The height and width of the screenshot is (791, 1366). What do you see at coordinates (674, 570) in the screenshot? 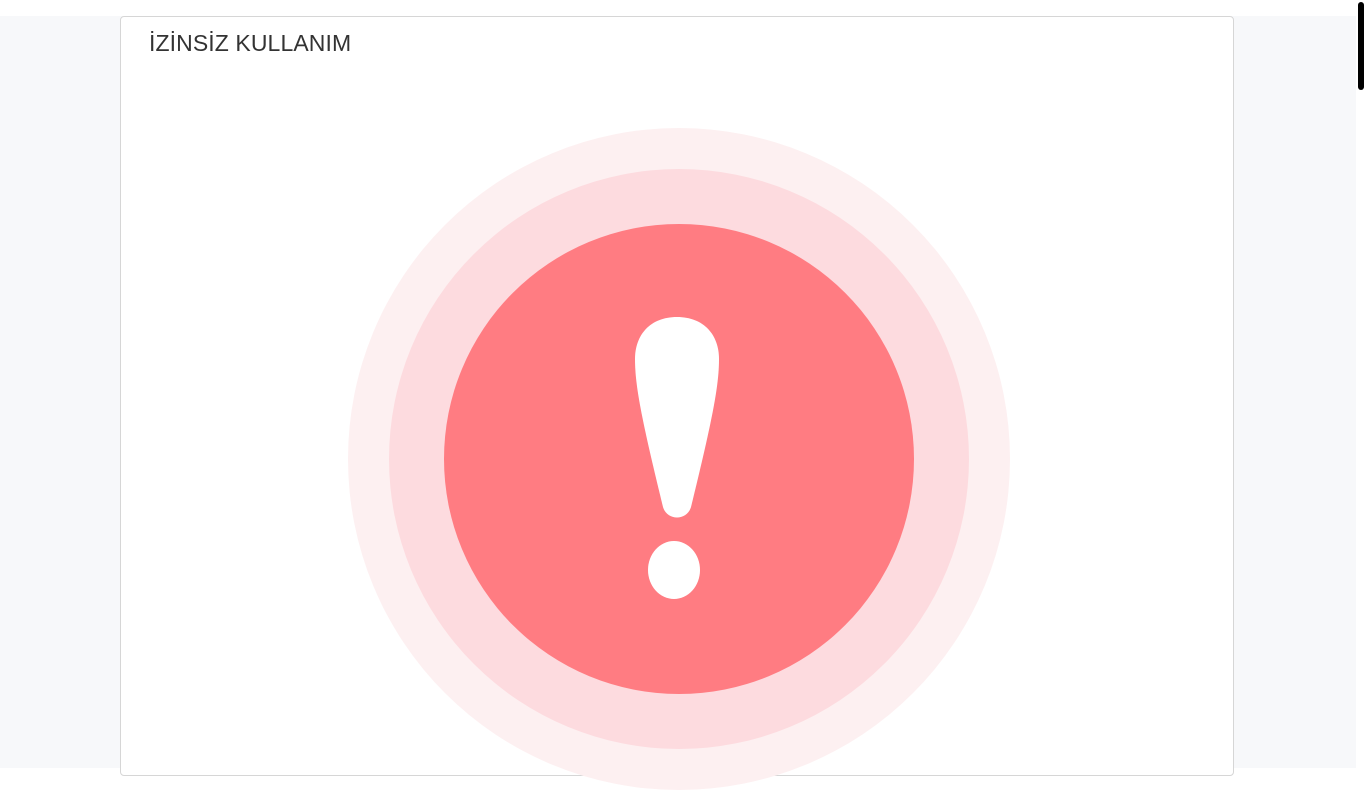
I see `exclamation-dot` at bounding box center [674, 570].